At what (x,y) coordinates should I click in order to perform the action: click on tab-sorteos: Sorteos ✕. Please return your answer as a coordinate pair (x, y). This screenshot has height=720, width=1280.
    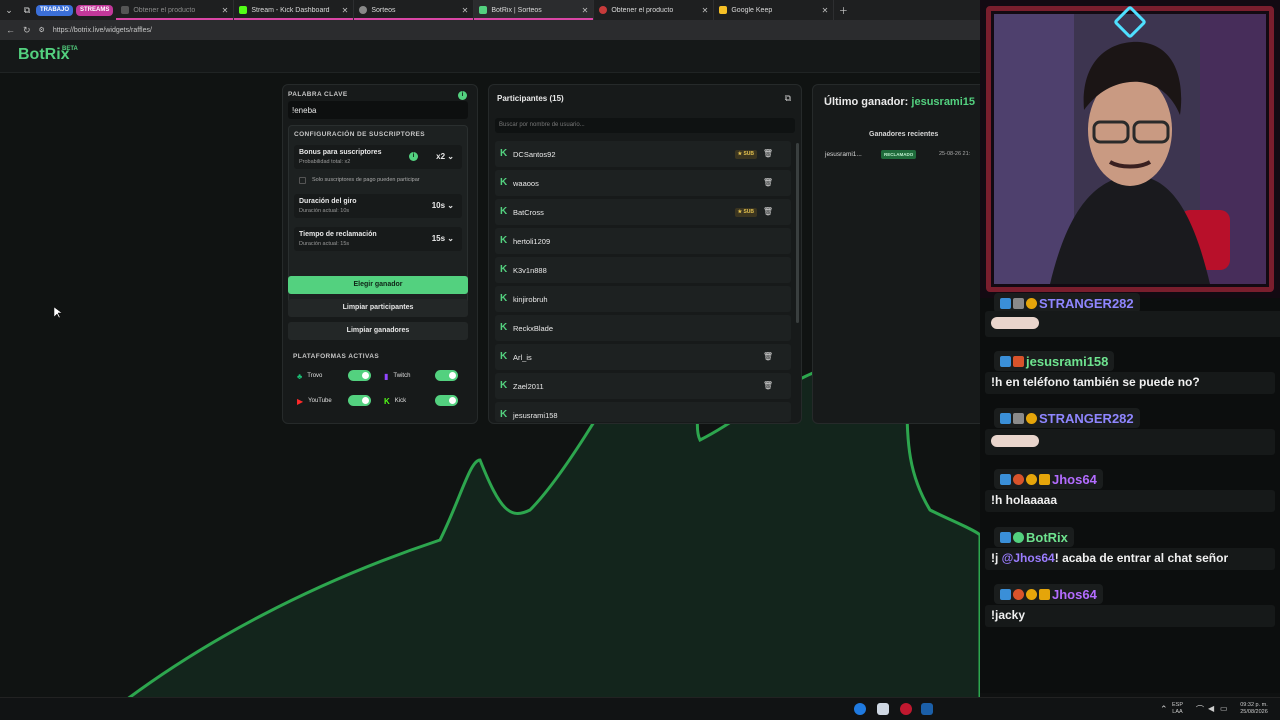
    Looking at the image, I should click on (414, 10).